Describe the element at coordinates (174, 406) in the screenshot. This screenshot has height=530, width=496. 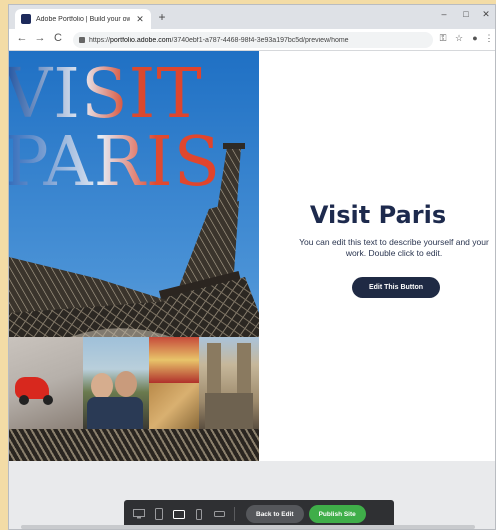
I see `statue-photo` at that location.